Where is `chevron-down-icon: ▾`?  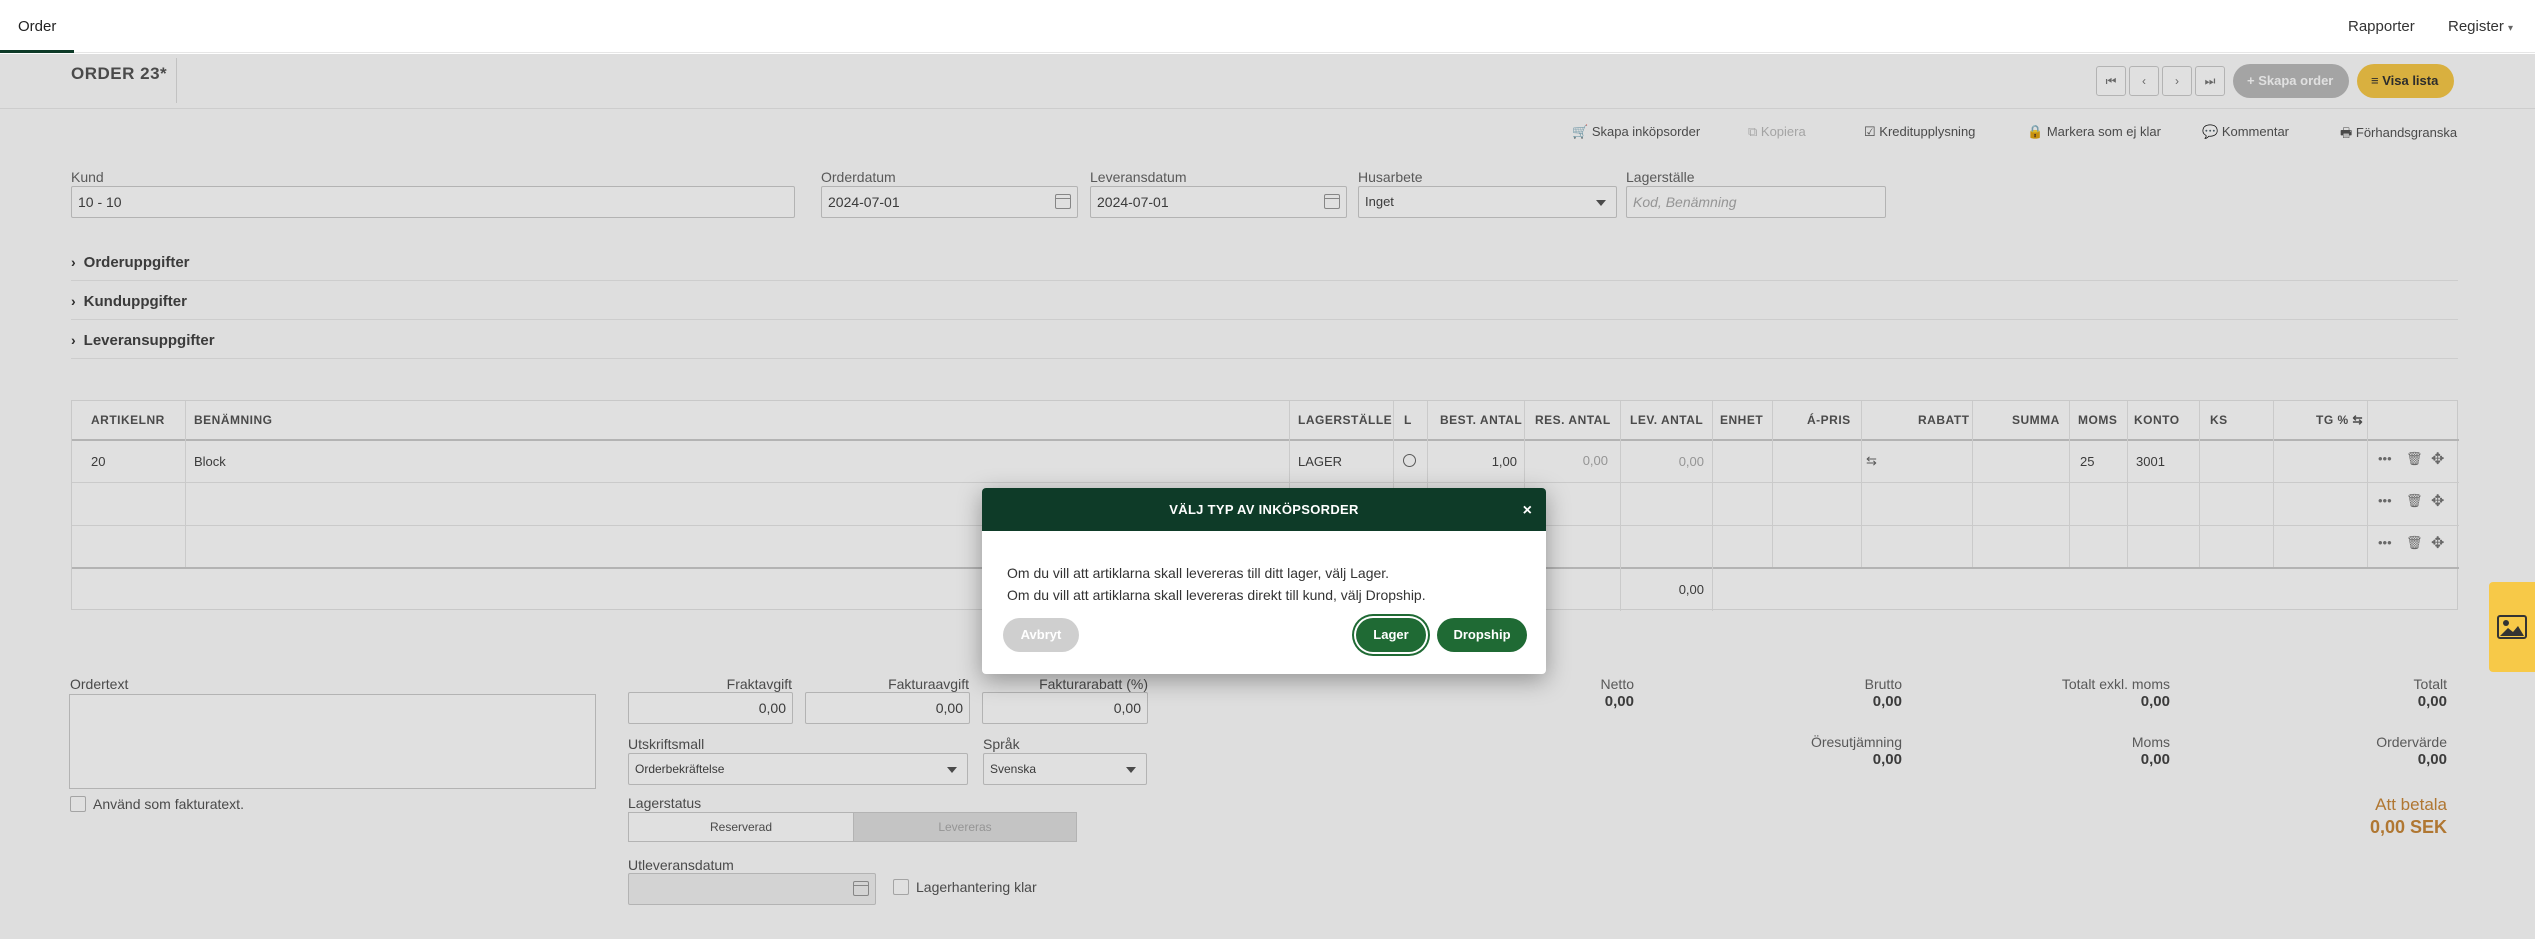 chevron-down-icon: ▾ is located at coordinates (2511, 28).